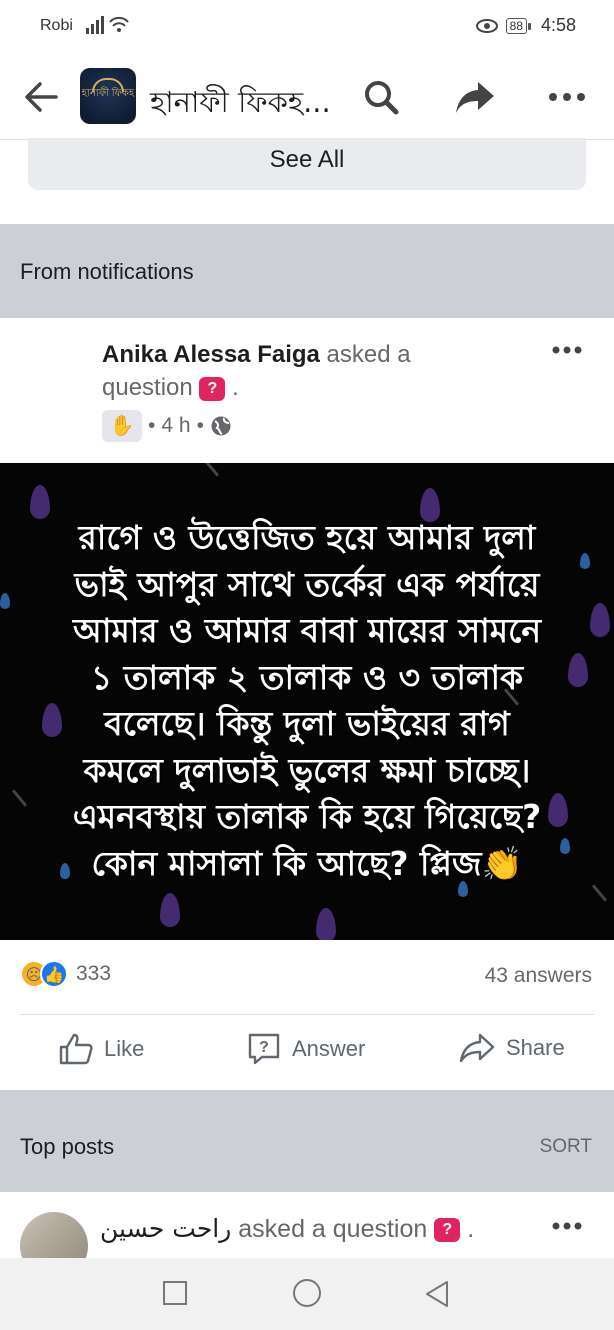  Describe the element at coordinates (67, 1146) in the screenshot. I see `top-posts-title: Top posts` at that location.